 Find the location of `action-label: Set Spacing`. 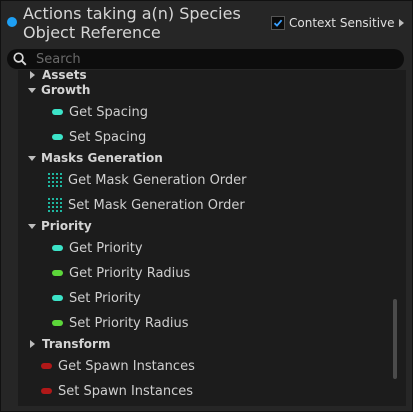

action-label: Set Spacing is located at coordinates (108, 137).